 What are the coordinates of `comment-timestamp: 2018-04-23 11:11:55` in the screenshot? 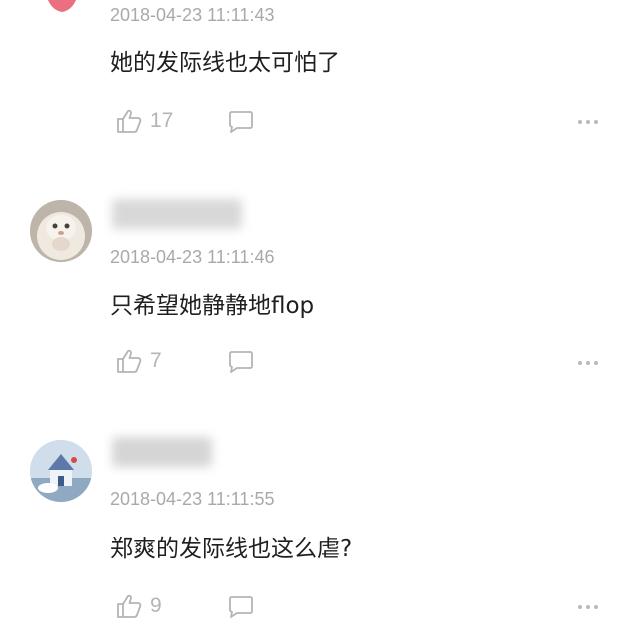 It's located at (192, 499).